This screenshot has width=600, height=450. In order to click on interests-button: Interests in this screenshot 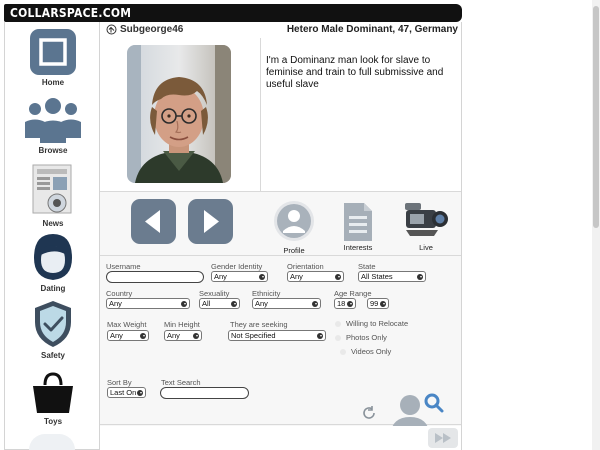, I will do `click(358, 227)`.